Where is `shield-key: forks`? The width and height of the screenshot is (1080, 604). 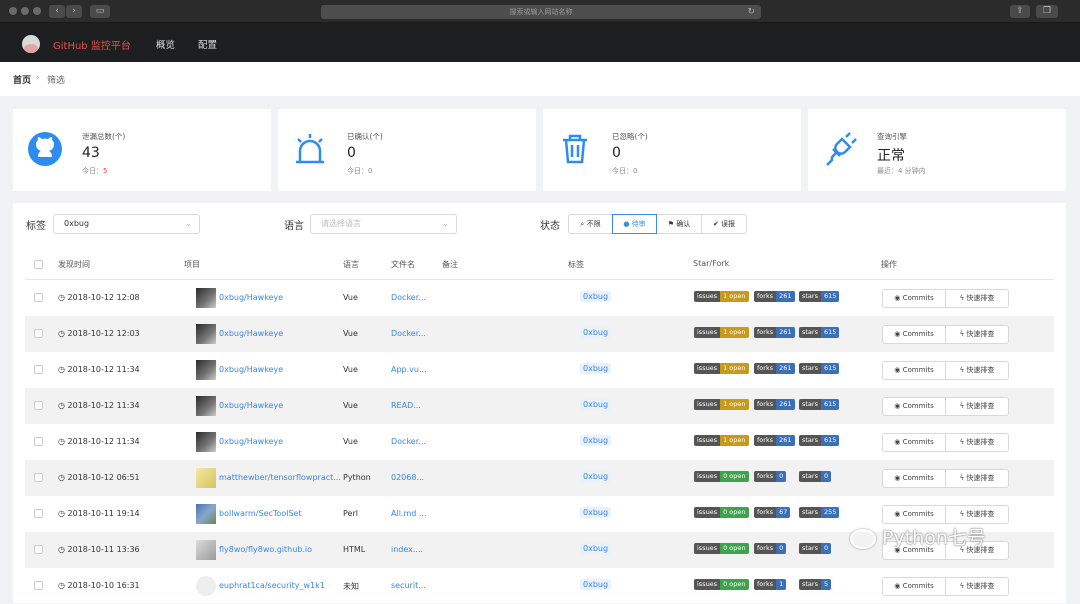 shield-key: forks is located at coordinates (765, 584).